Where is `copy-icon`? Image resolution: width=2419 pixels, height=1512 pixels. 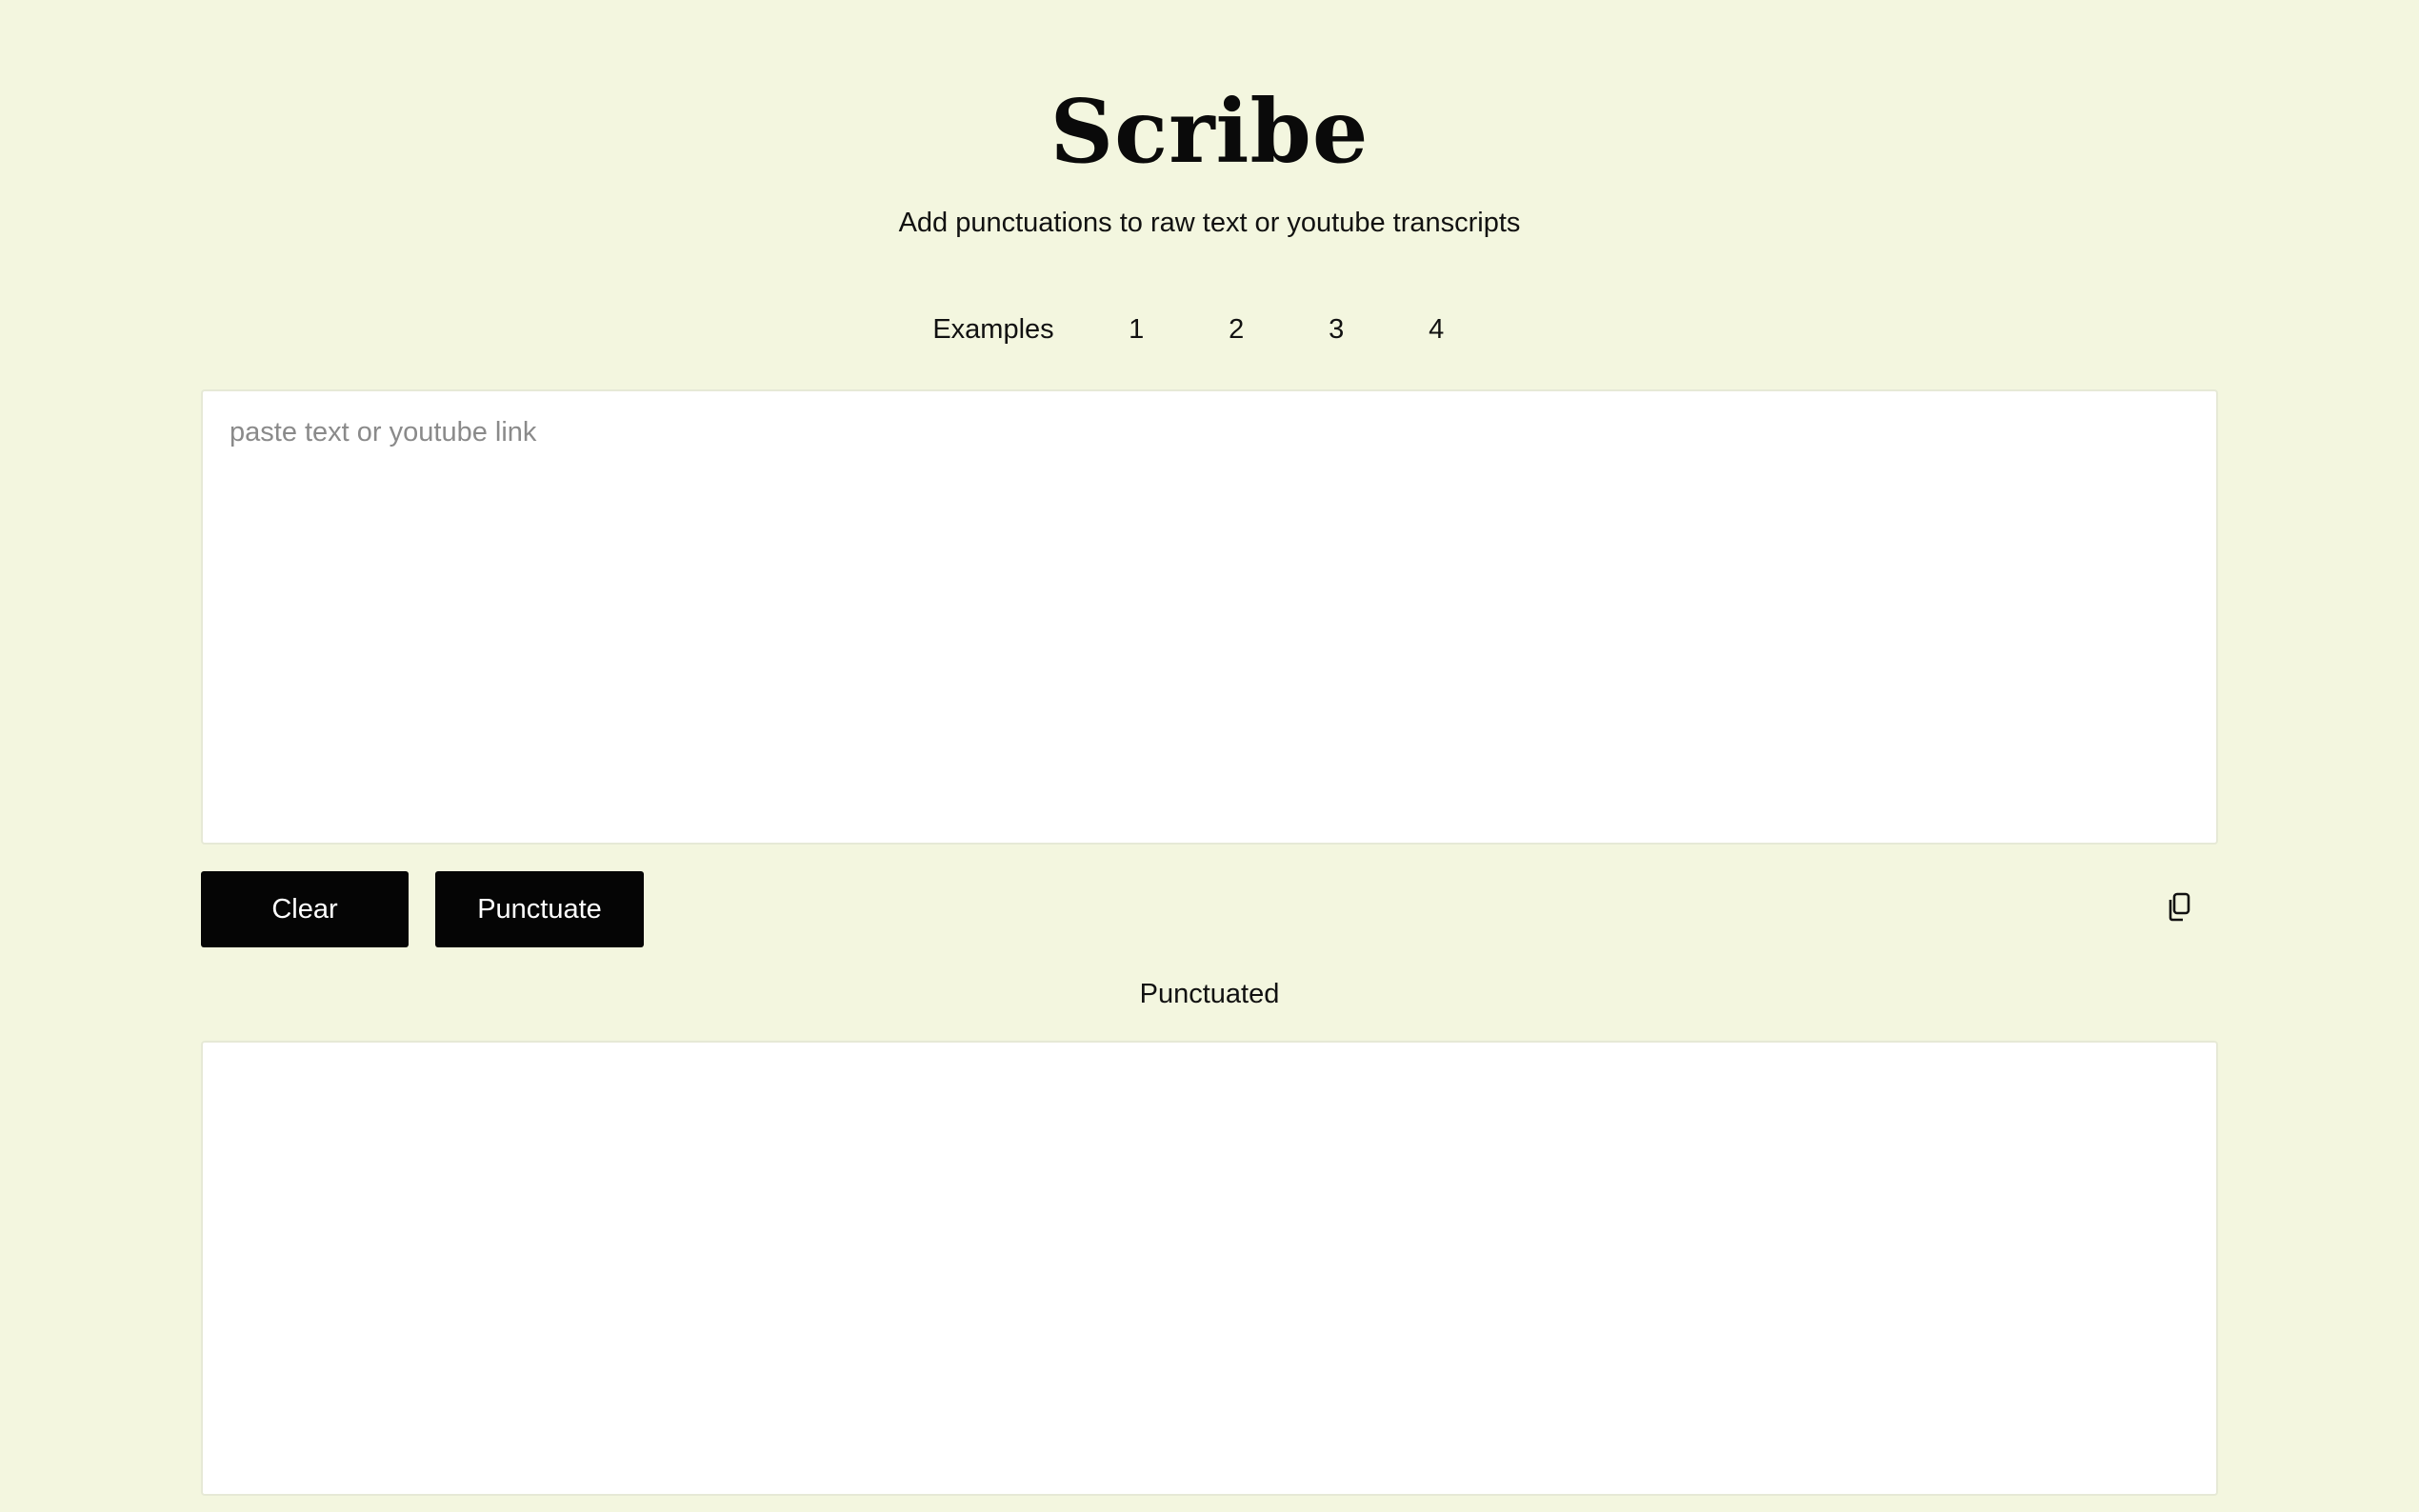
copy-icon is located at coordinates (2179, 909).